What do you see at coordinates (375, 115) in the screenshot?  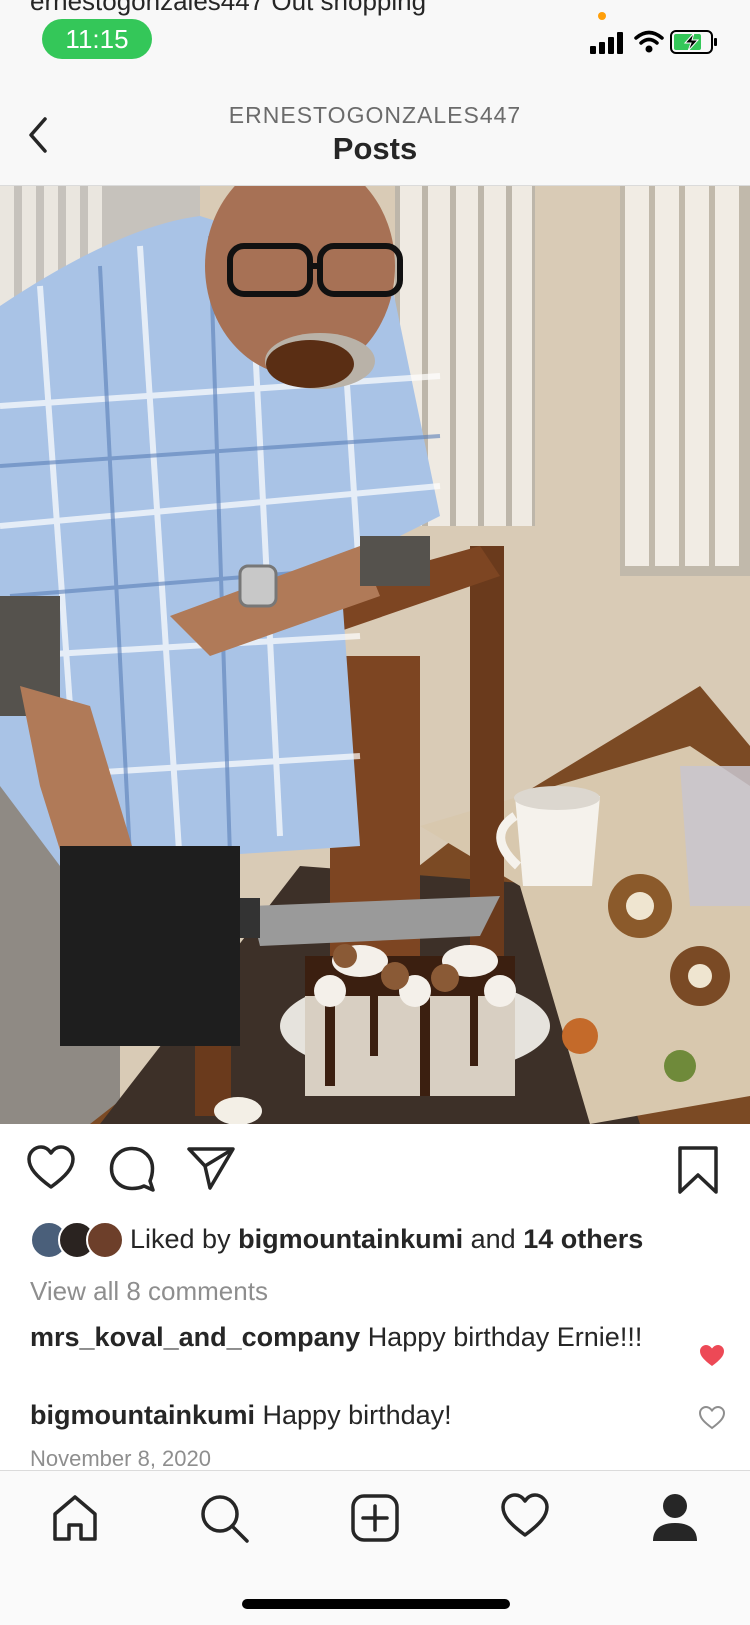 I see `header-username: ERNESTOGONZALES447` at bounding box center [375, 115].